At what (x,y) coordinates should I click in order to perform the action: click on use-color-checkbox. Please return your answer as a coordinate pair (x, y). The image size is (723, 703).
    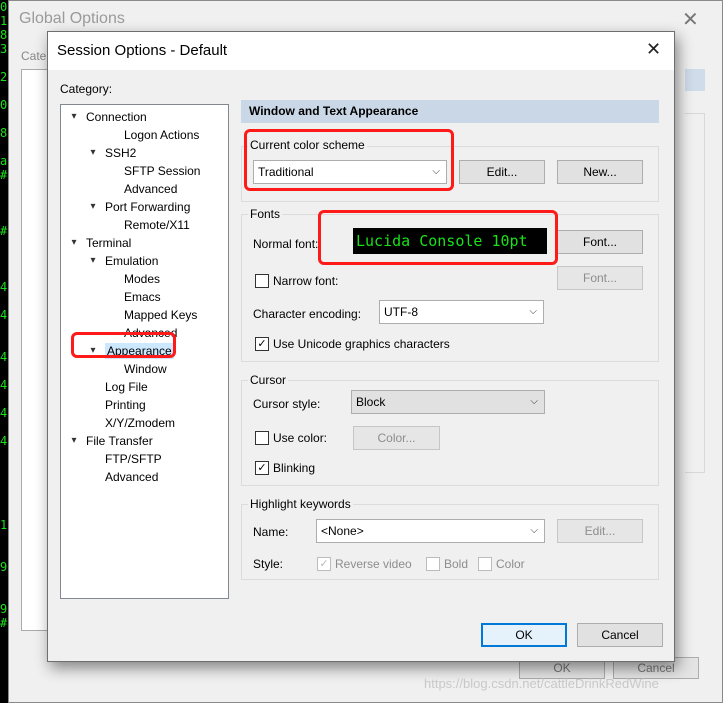
    Looking at the image, I should click on (262, 438).